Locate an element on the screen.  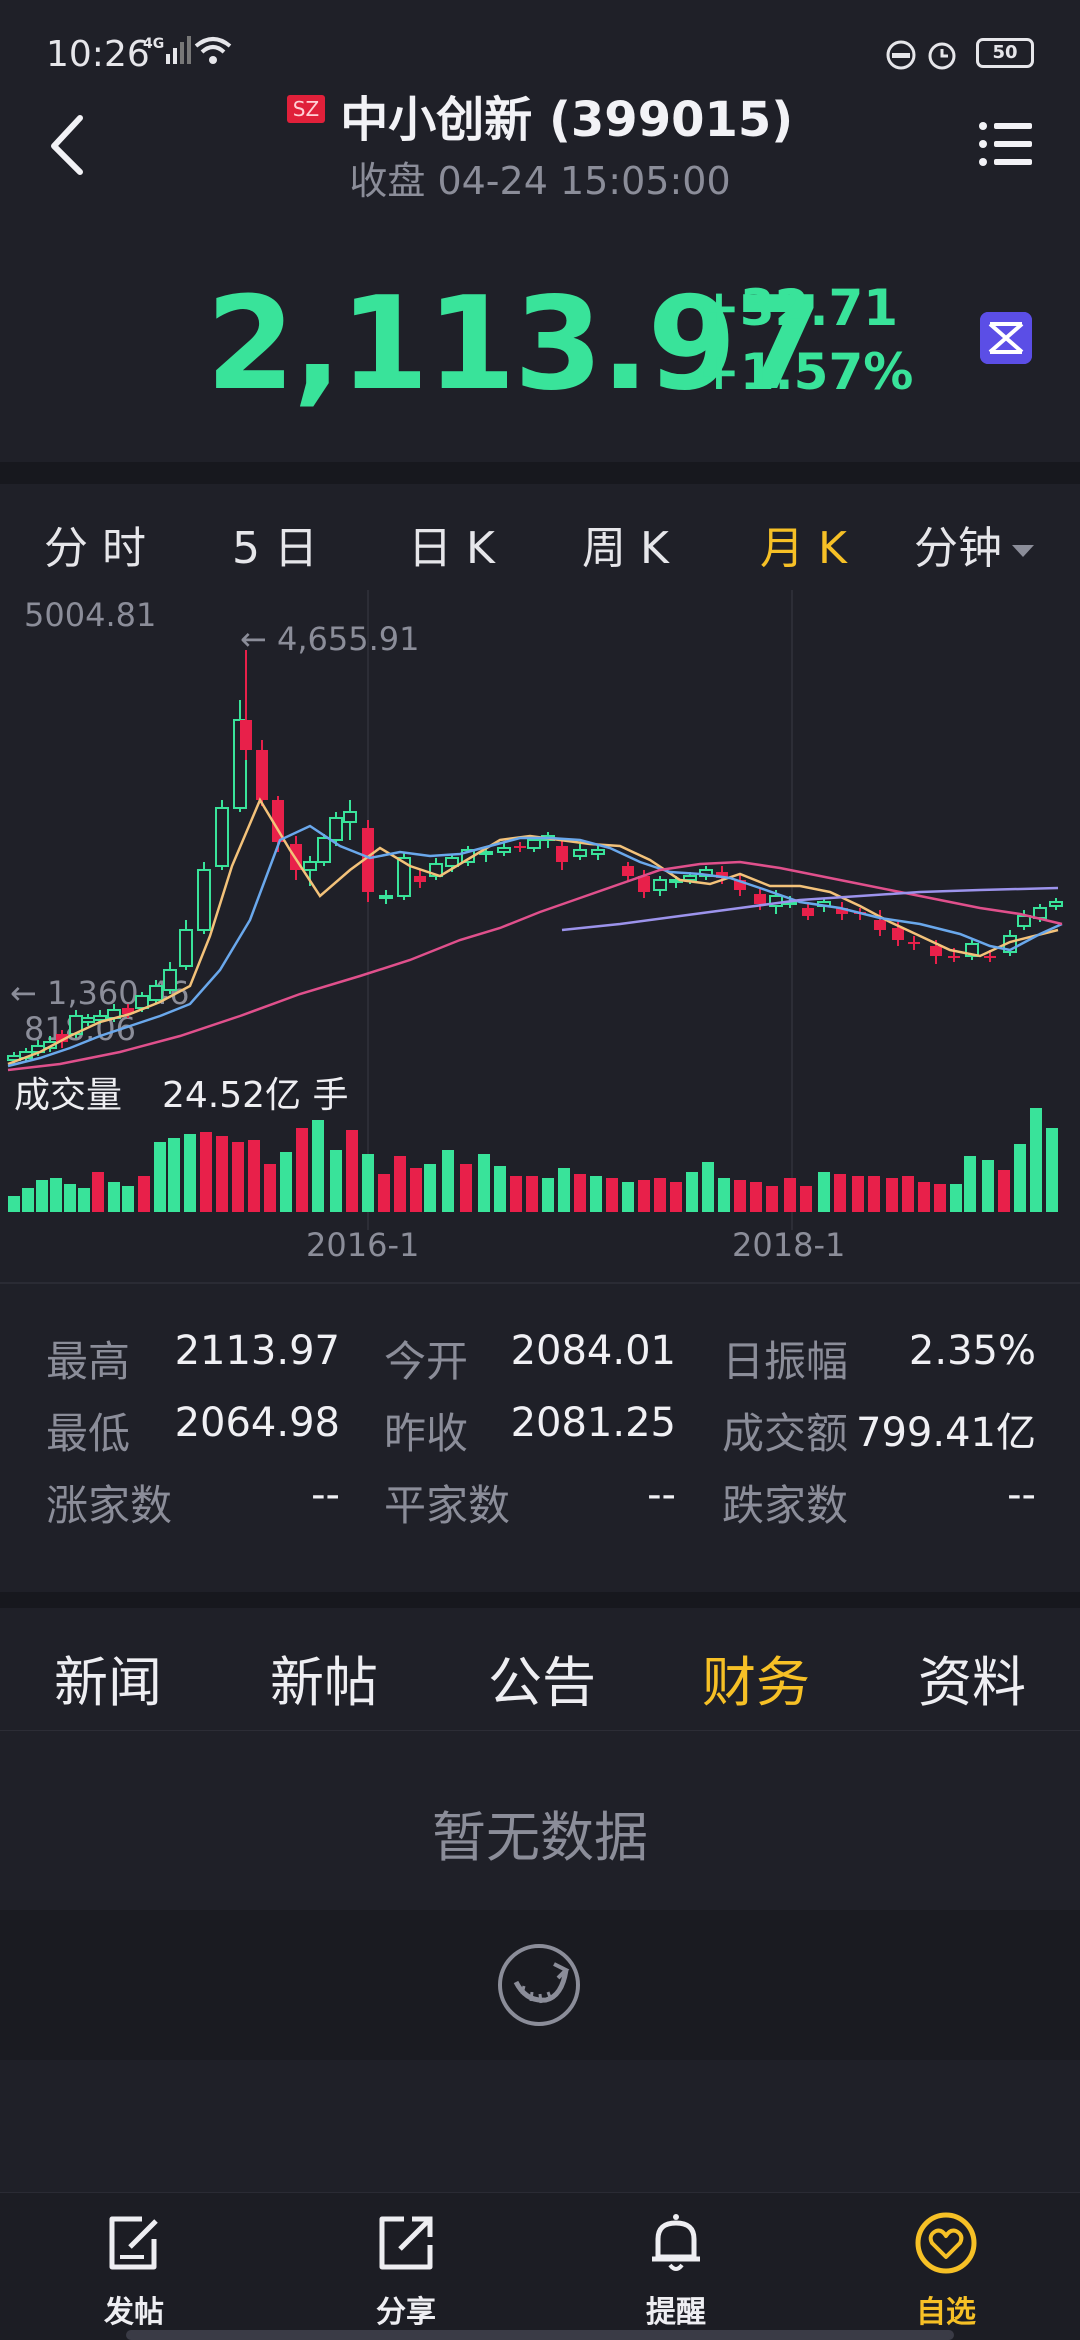
volume-bars is located at coordinates (533, 1160).